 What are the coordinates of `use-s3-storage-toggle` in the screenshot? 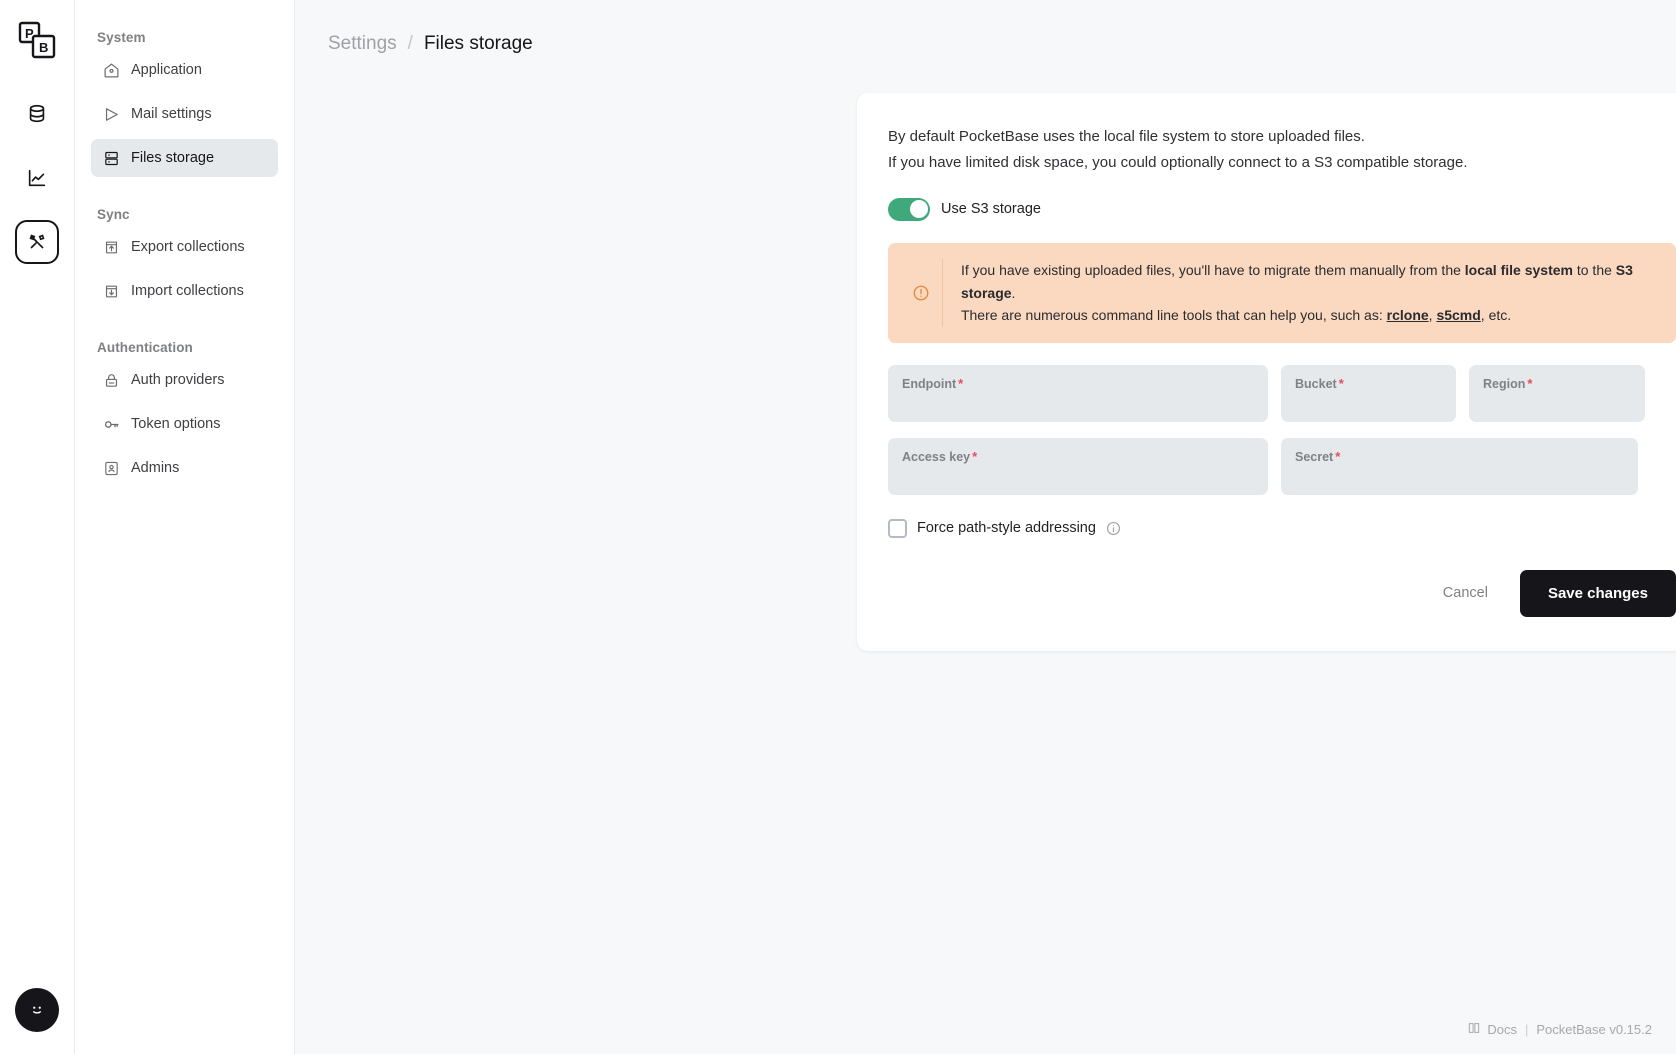 It's located at (909, 209).